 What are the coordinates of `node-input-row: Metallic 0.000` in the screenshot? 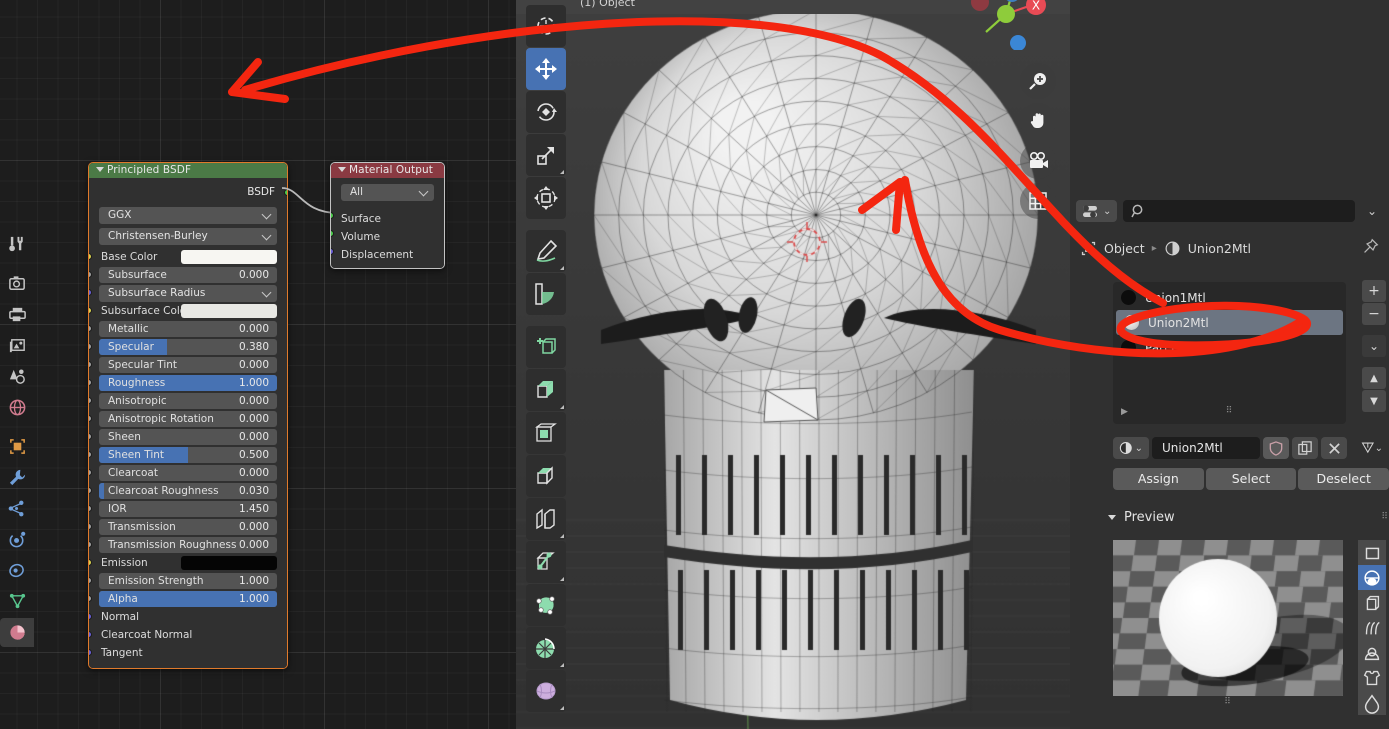 It's located at (183, 329).